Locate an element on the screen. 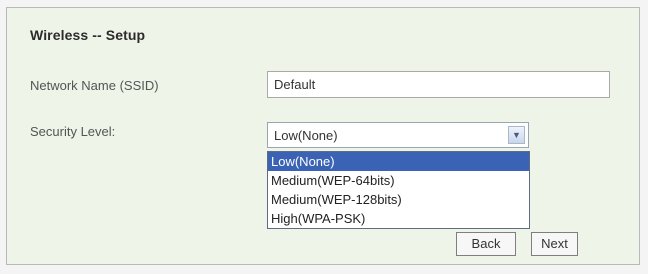 The width and height of the screenshot is (648, 274). chevron-down-icon: ▼ is located at coordinates (516, 135).